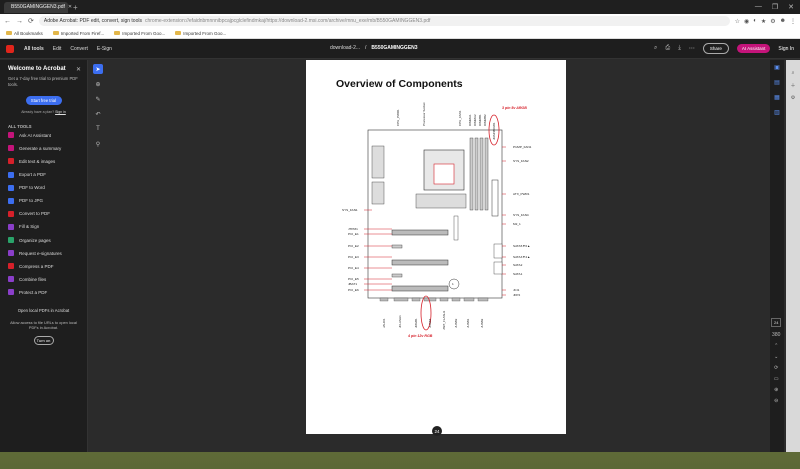 The height and width of the screenshot is (469, 800). I want to click on document-title: download-2... / B550GAMINGGEN3, so click(374, 48).